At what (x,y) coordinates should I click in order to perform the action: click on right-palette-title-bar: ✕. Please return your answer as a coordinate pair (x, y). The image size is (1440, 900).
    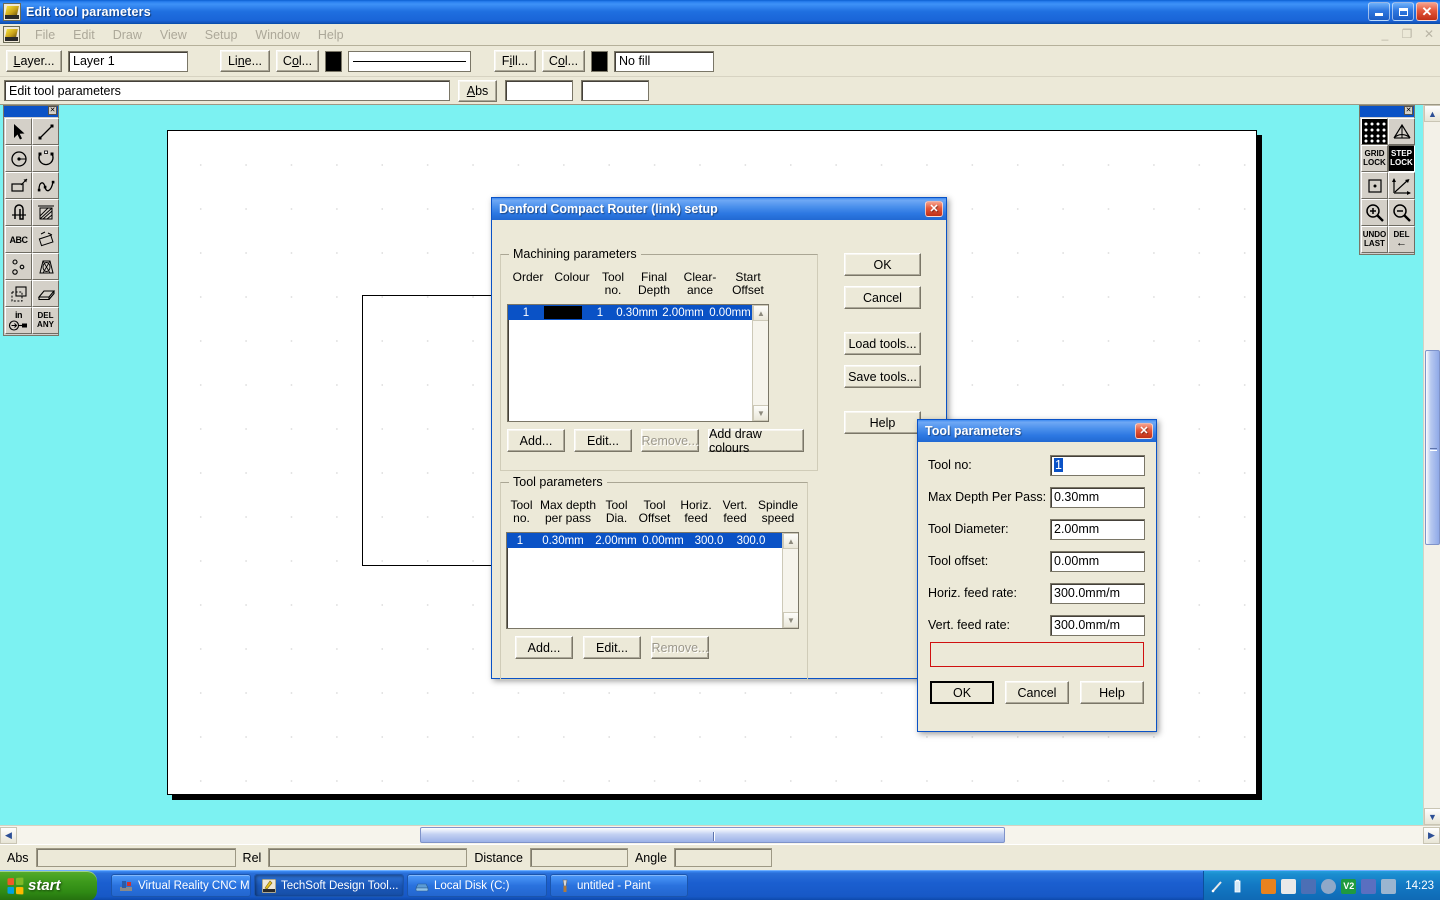
    Looking at the image, I should click on (1387, 111).